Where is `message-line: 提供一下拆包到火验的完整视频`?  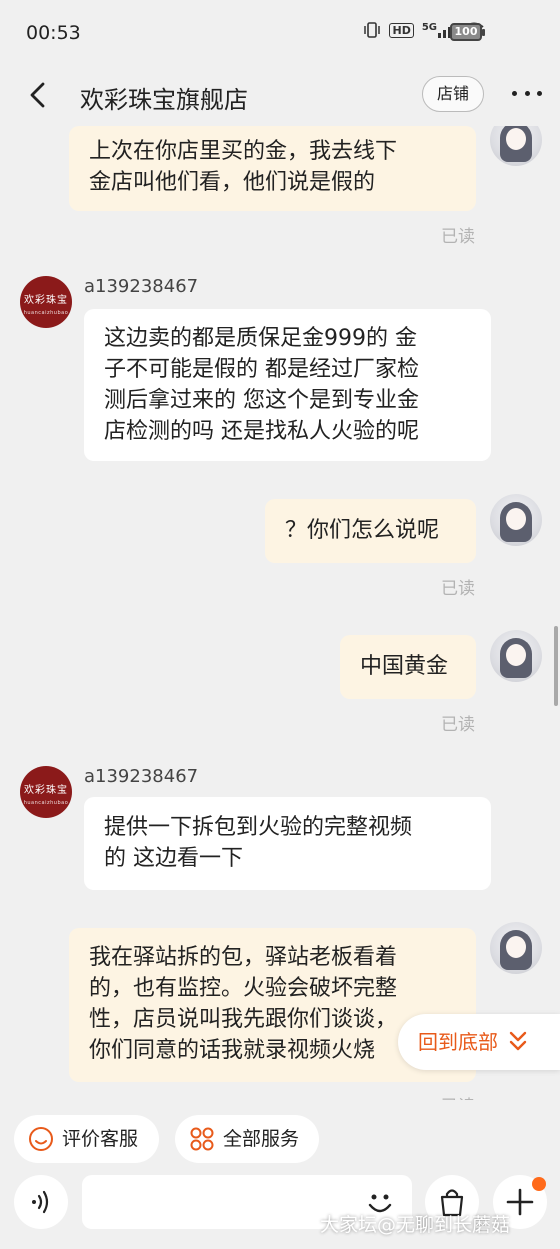 message-line: 提供一下拆包到火验的完整视频 is located at coordinates (258, 827).